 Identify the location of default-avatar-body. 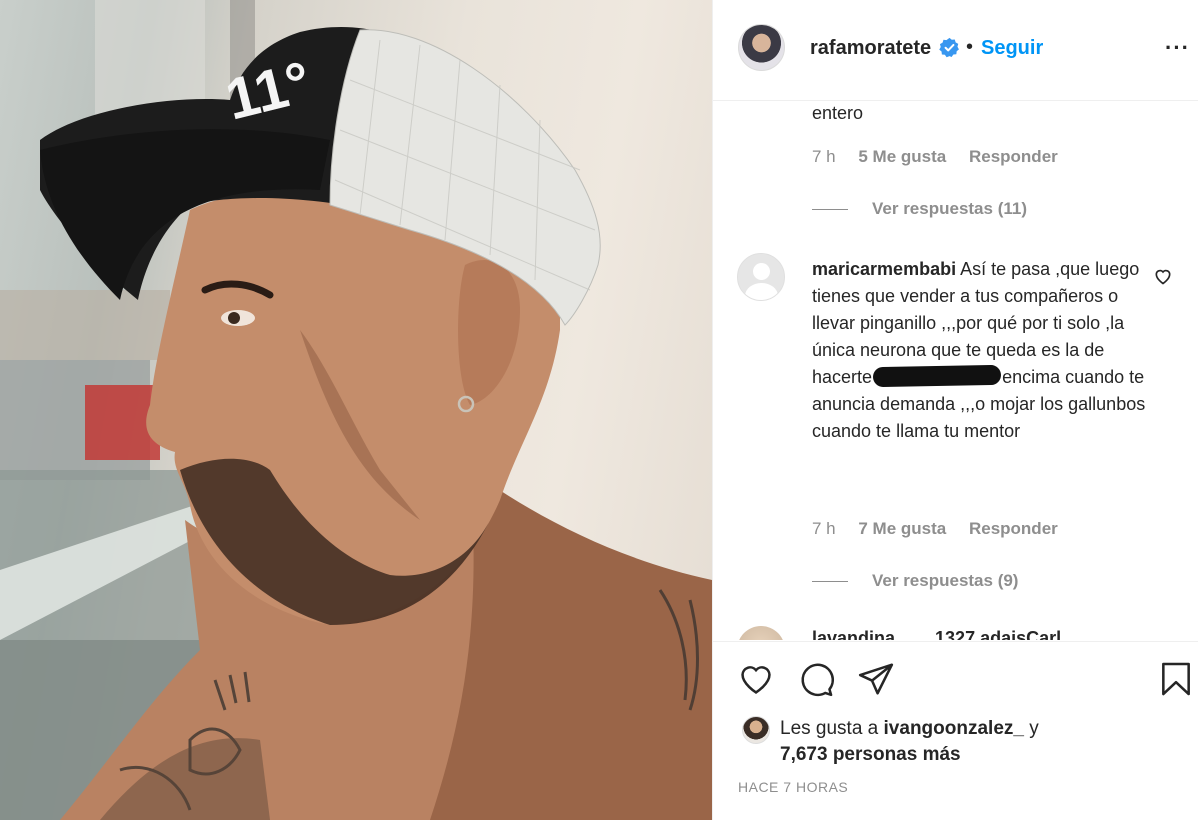
(761, 291).